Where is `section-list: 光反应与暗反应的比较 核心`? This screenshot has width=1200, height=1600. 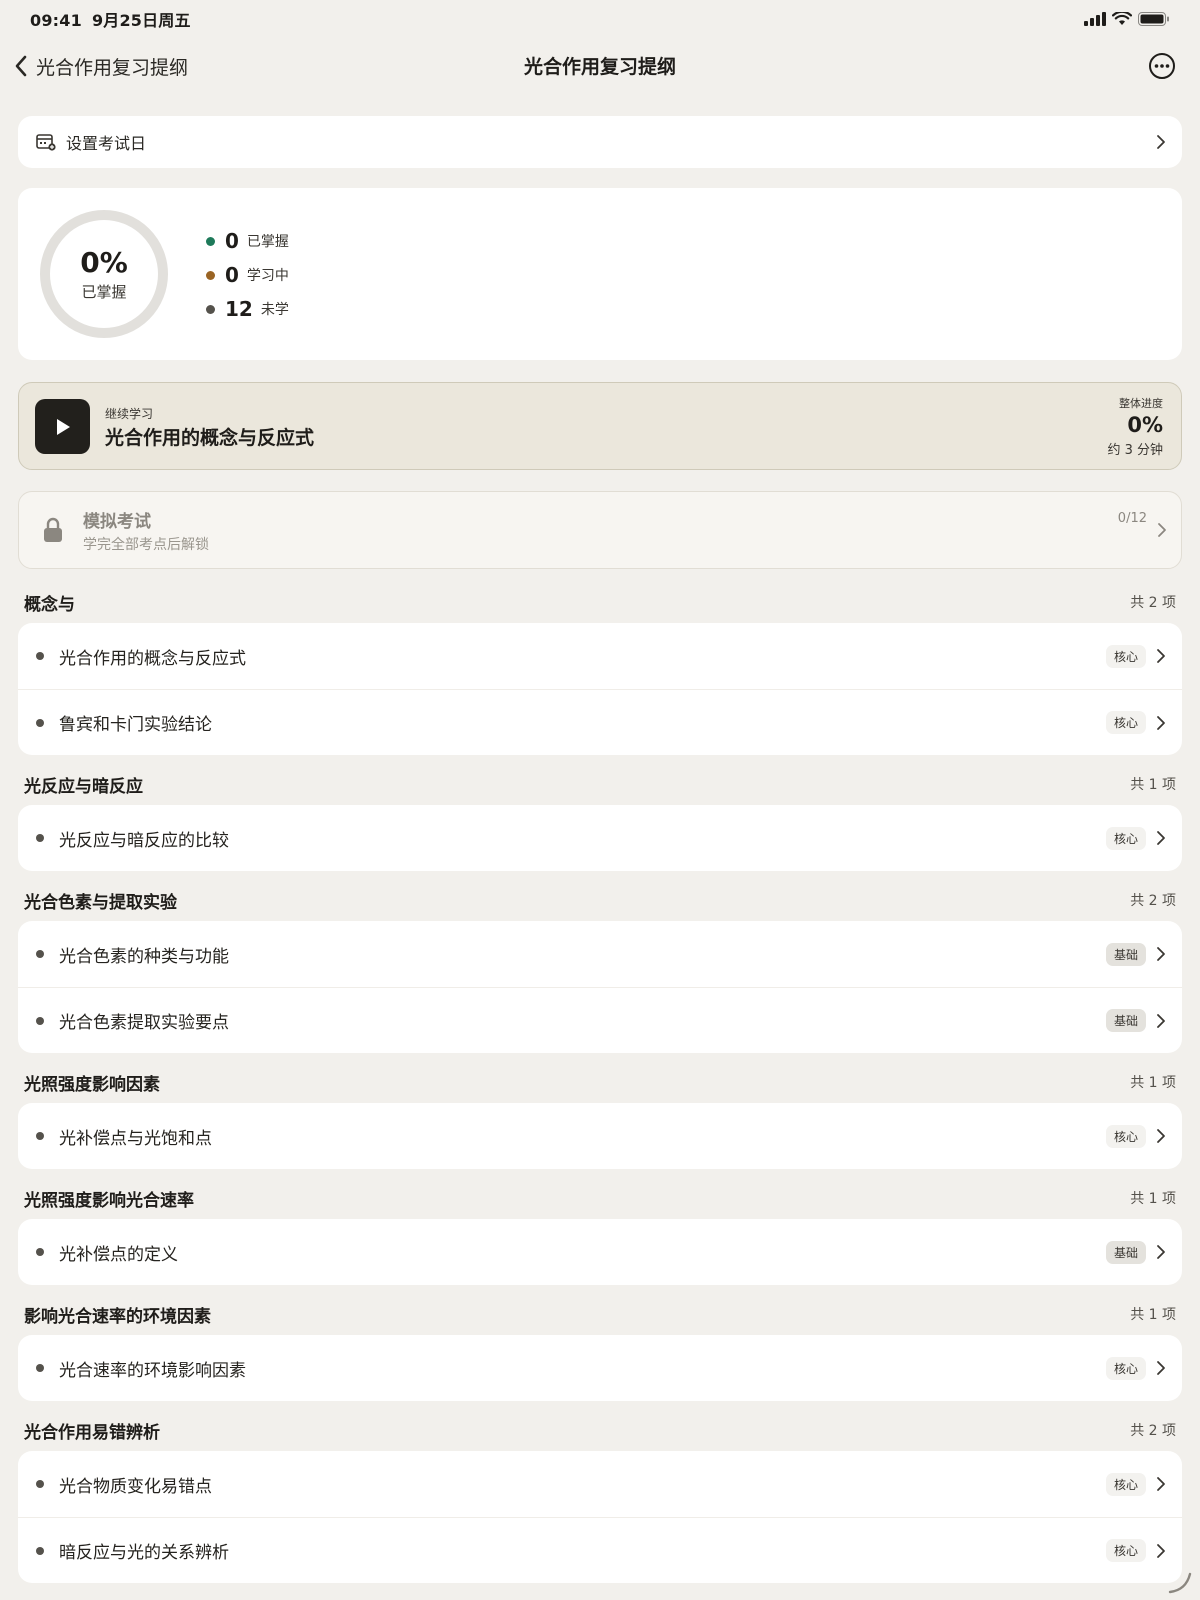
section-list: 光反应与暗反应的比较 核心 is located at coordinates (600, 838).